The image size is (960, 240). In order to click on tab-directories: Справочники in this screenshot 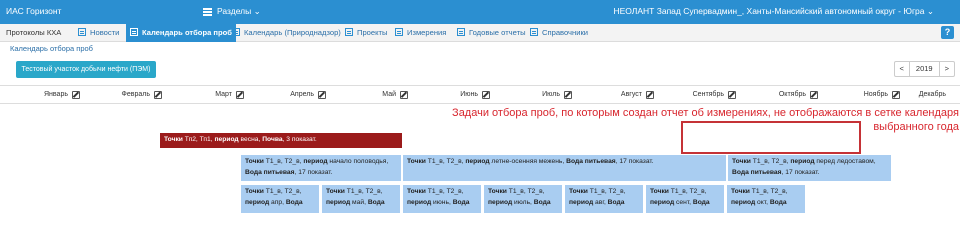, I will do `click(559, 33)`.